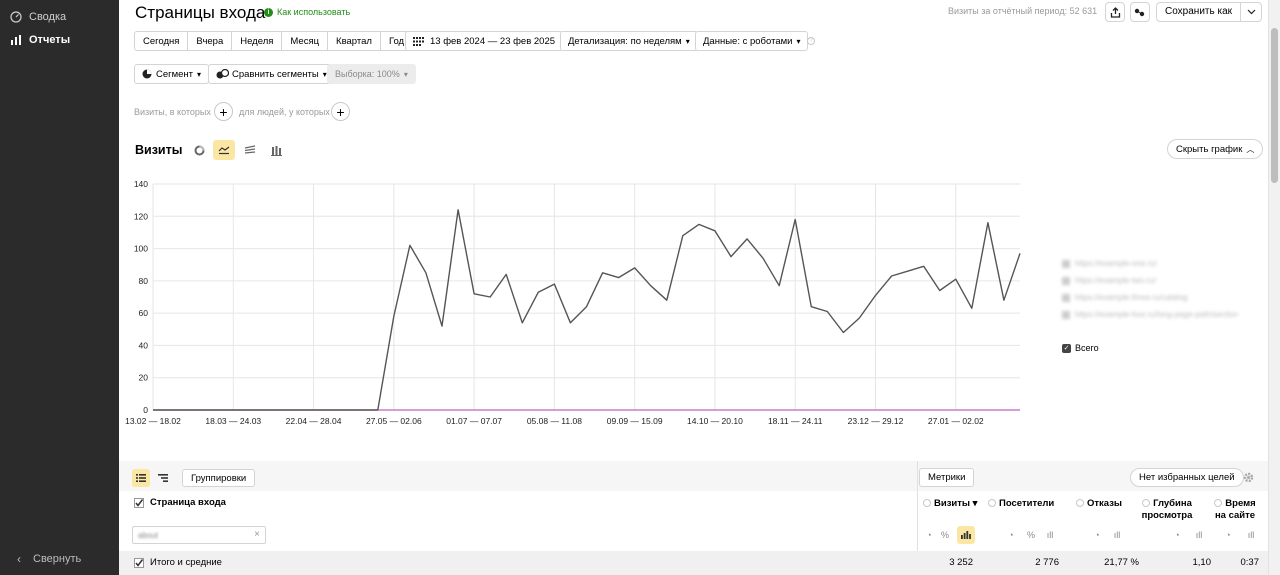  What do you see at coordinates (257, 534) in the screenshot?
I see `clear-icon: ×` at bounding box center [257, 534].